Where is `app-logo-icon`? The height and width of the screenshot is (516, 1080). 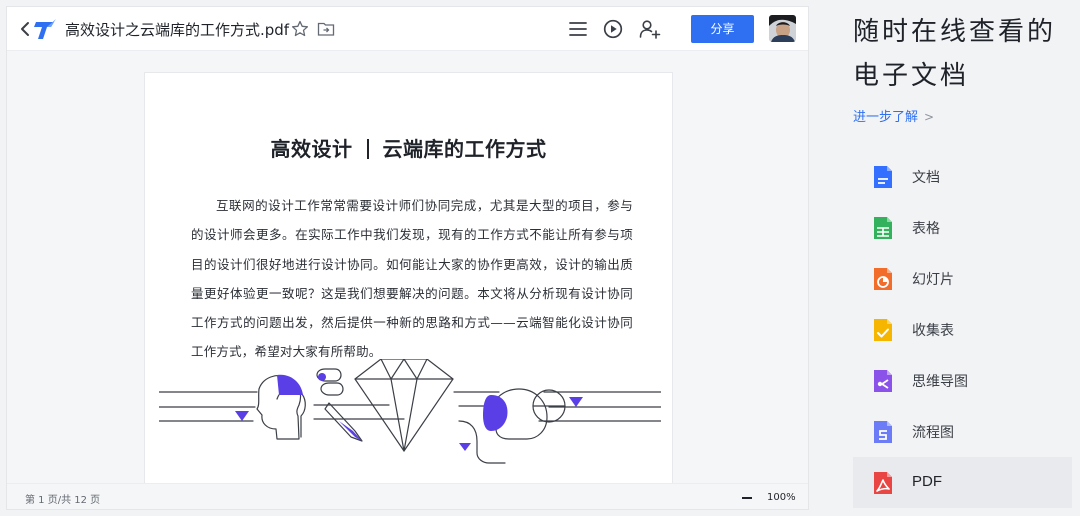
app-logo-icon is located at coordinates (45, 29).